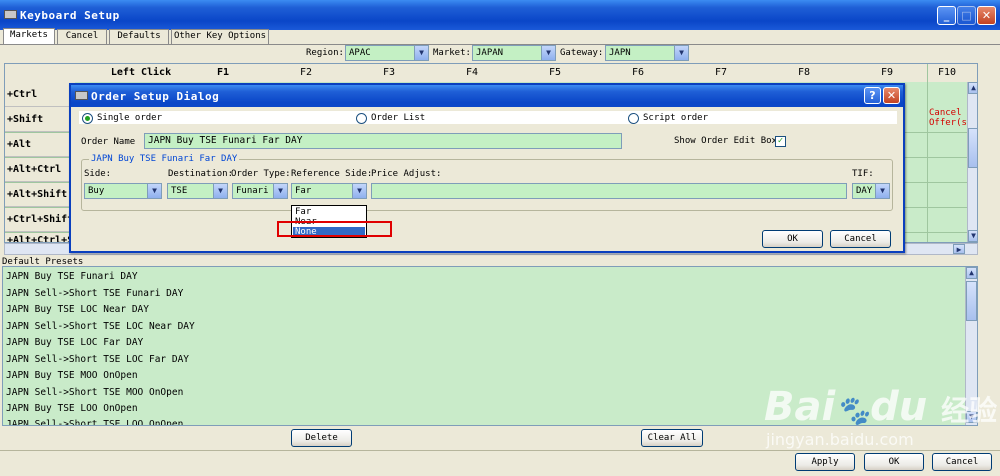 This screenshot has height=476, width=1000. What do you see at coordinates (891, 95) in the screenshot?
I see `dialog-close-button: ✕` at bounding box center [891, 95].